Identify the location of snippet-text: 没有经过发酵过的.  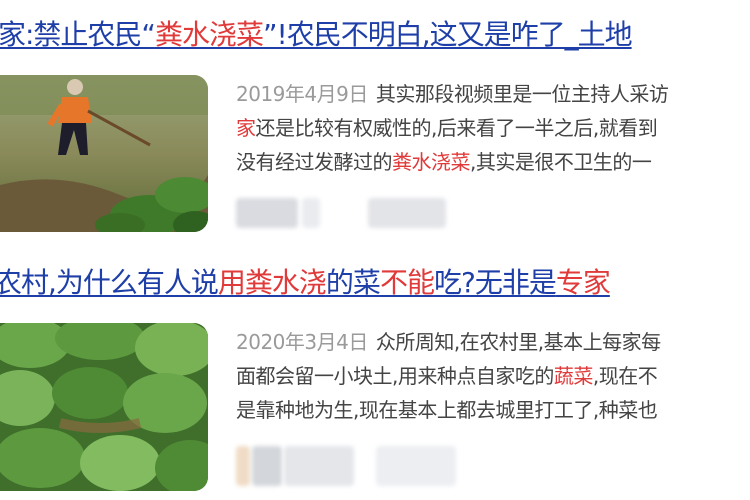
(314, 162).